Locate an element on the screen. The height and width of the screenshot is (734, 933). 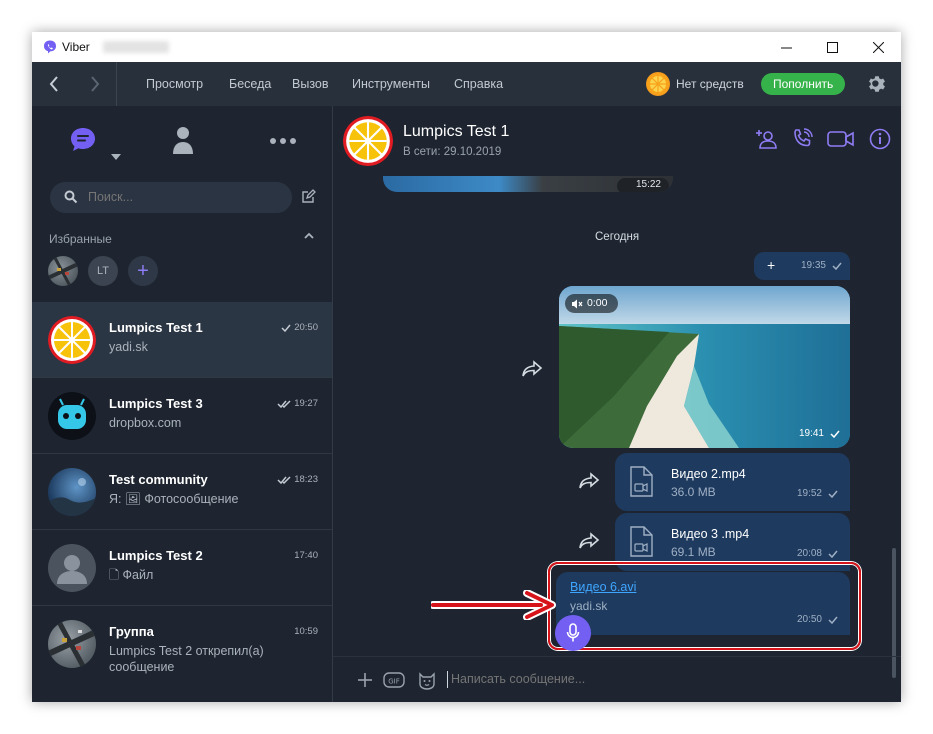
contacts-tab-icon is located at coordinates (183, 141).